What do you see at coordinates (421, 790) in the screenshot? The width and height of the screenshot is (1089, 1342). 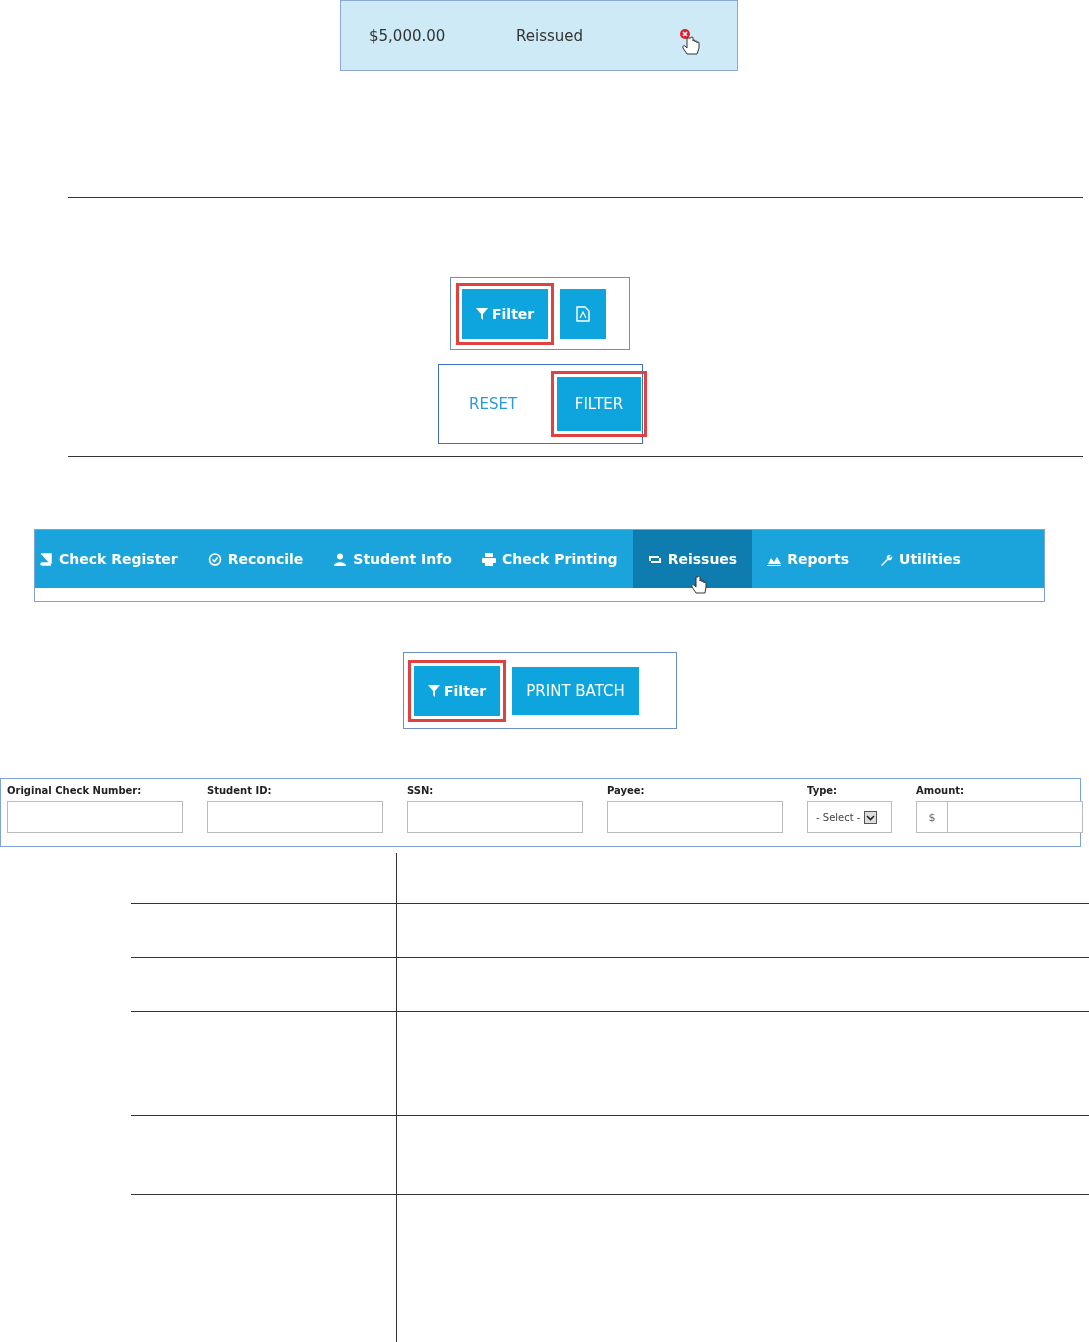 I see `field-label: SSN:` at bounding box center [421, 790].